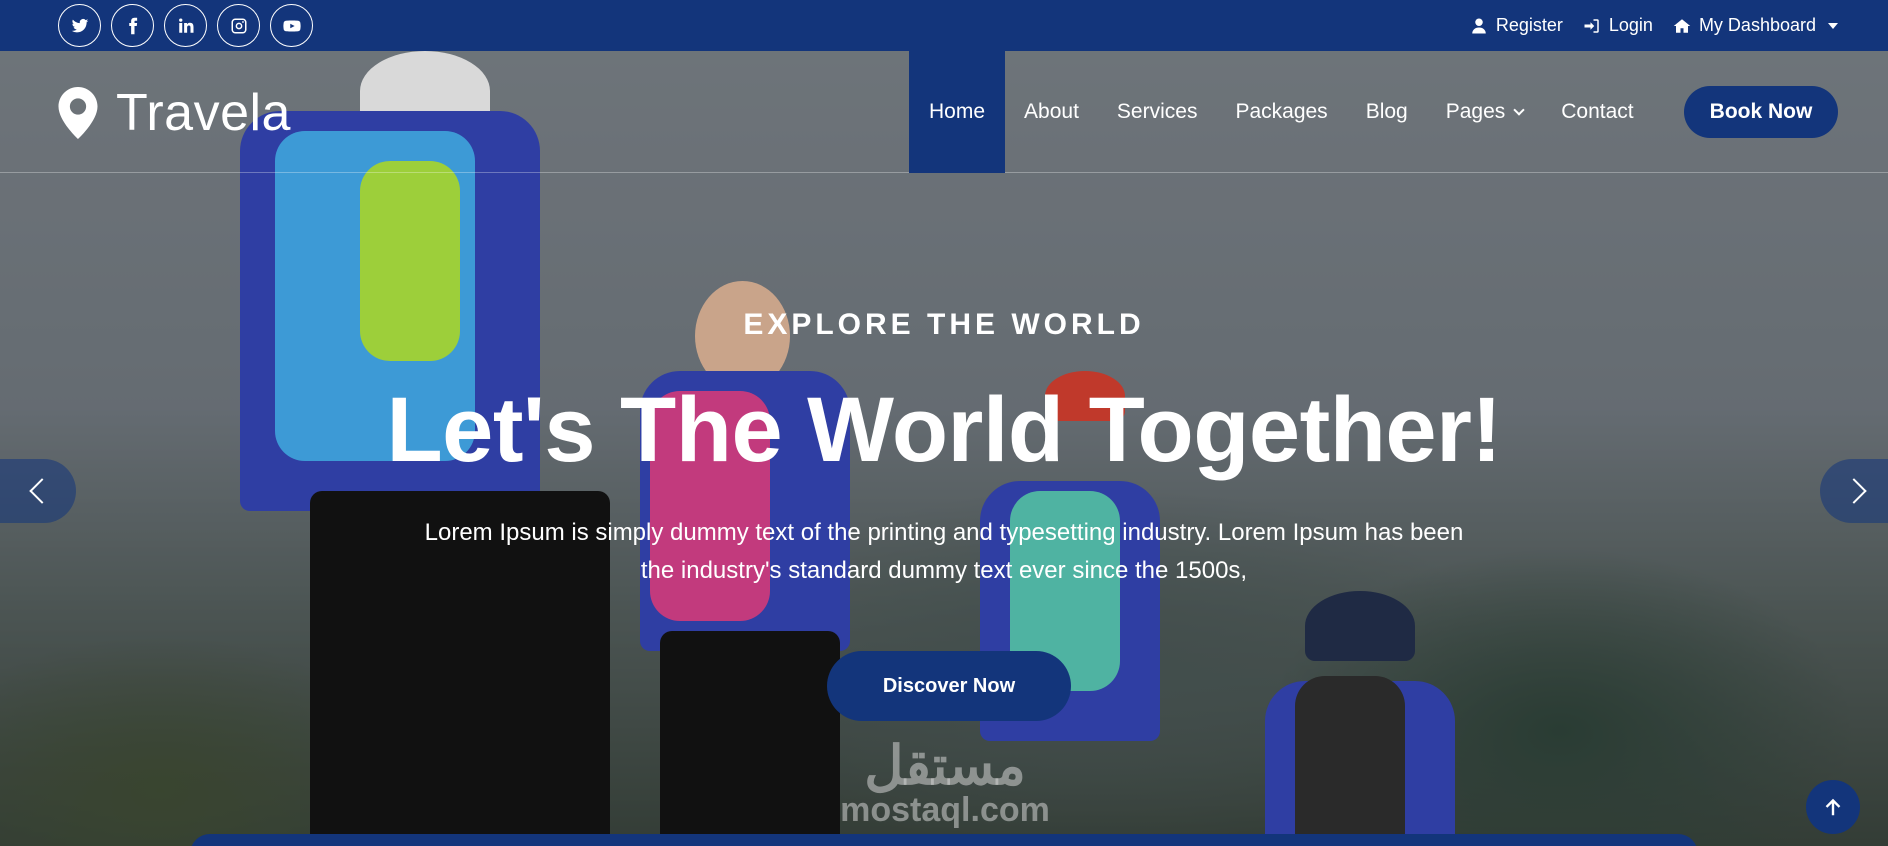  I want to click on login-label: Login, so click(1630, 25).